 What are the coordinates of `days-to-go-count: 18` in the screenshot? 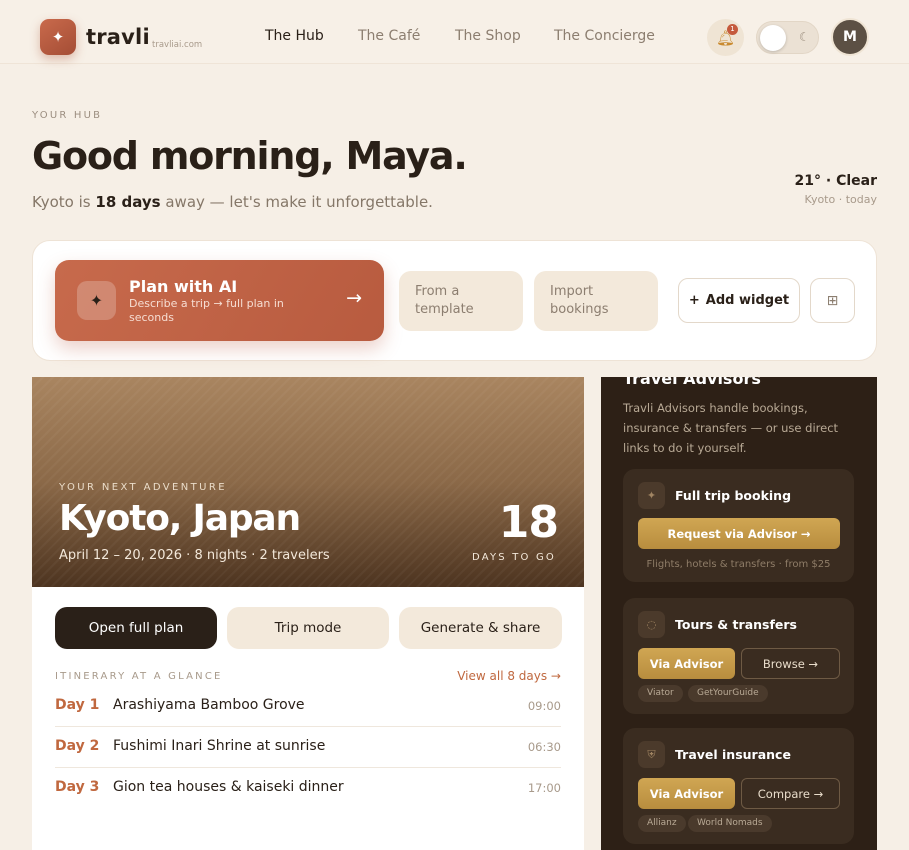 It's located at (528, 522).